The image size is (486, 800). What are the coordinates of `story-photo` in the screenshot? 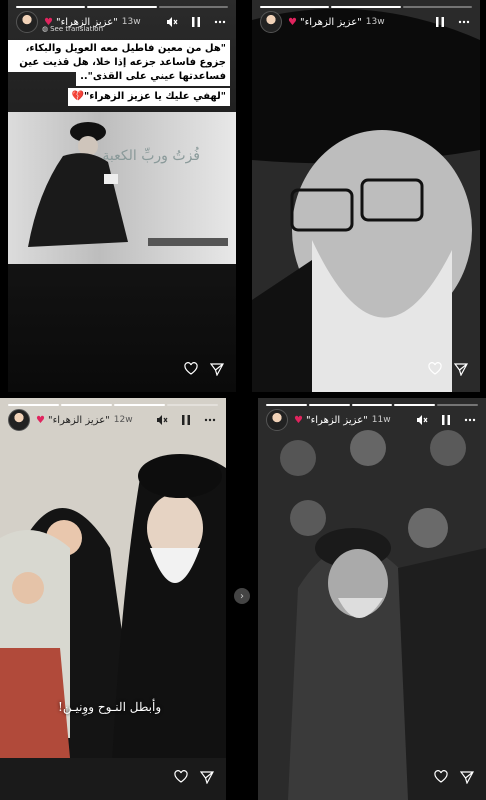 It's located at (122, 188).